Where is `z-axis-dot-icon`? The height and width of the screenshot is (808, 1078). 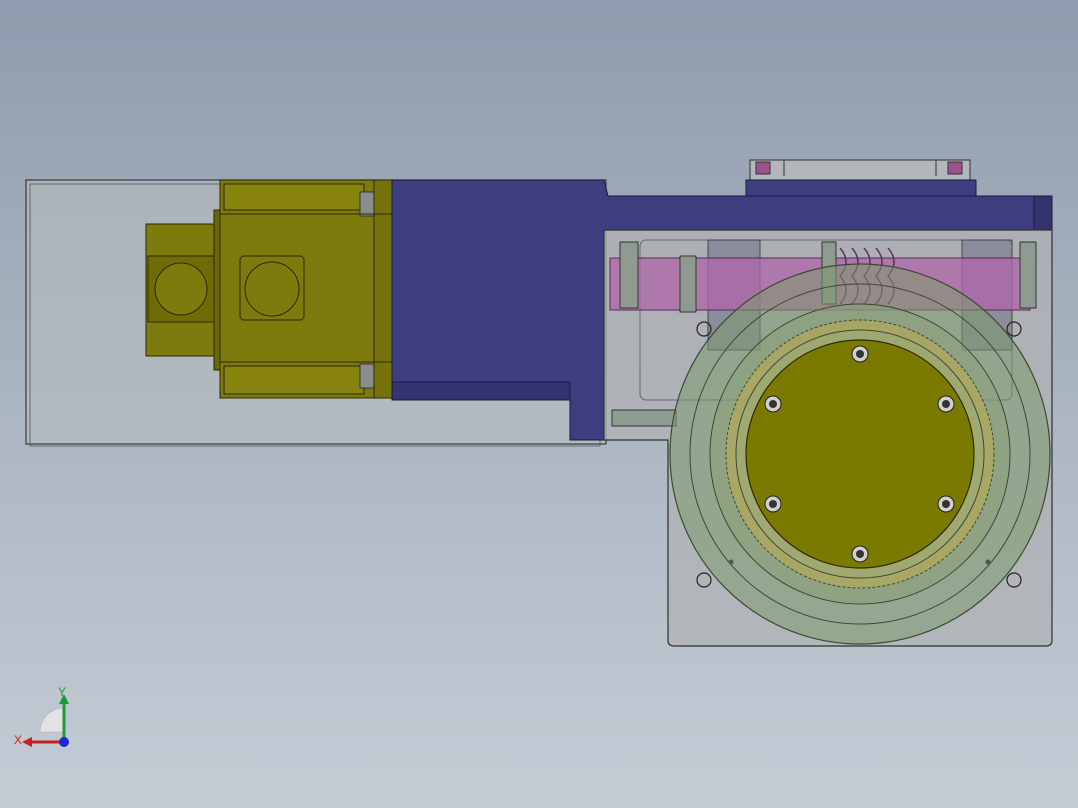
z-axis-dot-icon is located at coordinates (64, 742).